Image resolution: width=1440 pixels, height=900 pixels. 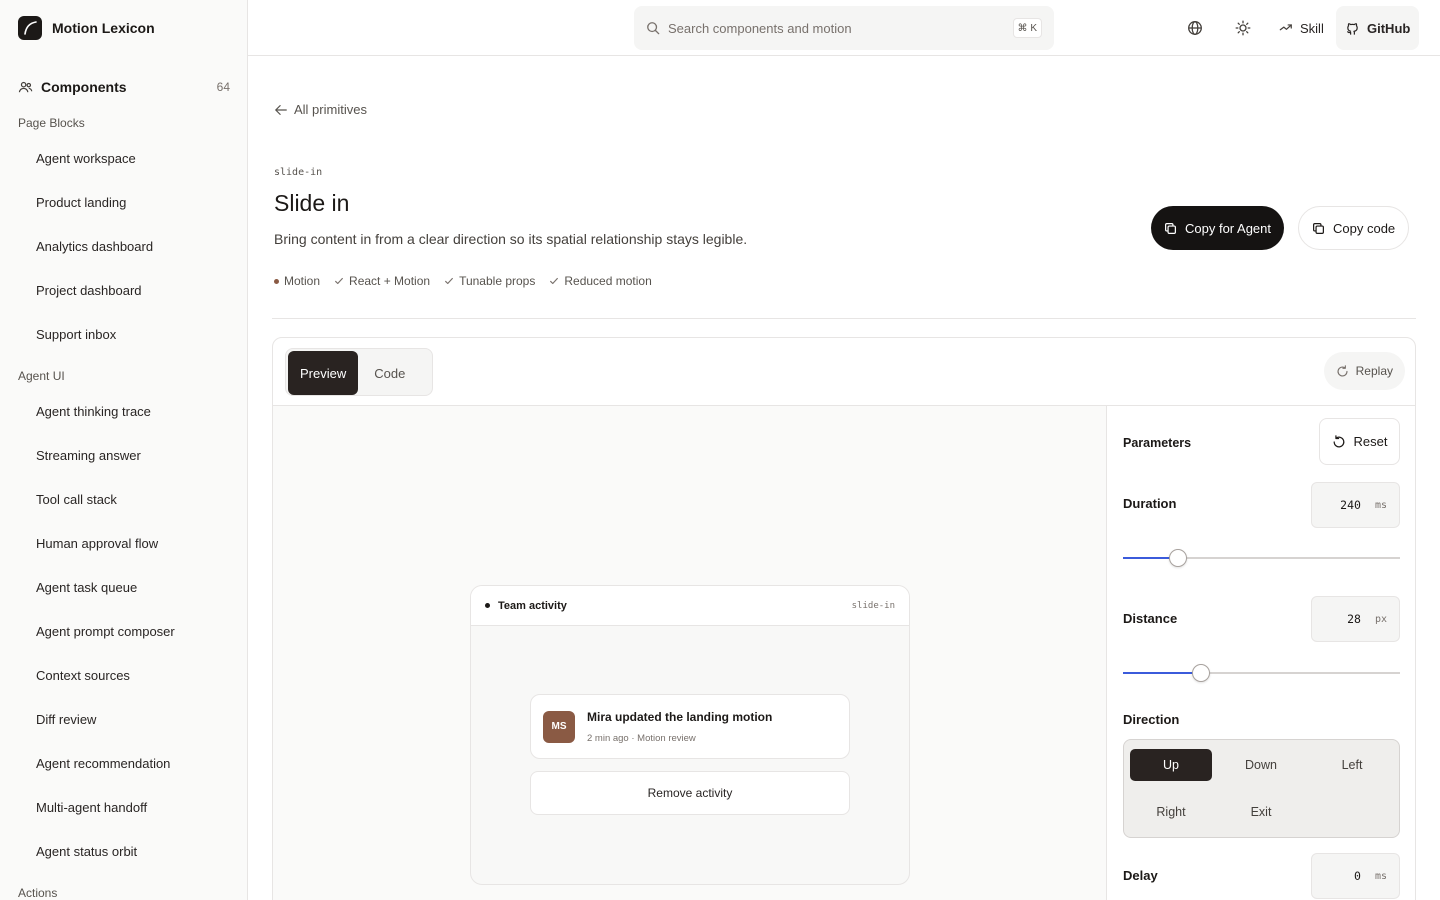 What do you see at coordinates (1261, 558) in the screenshot?
I see `duration-slider` at bounding box center [1261, 558].